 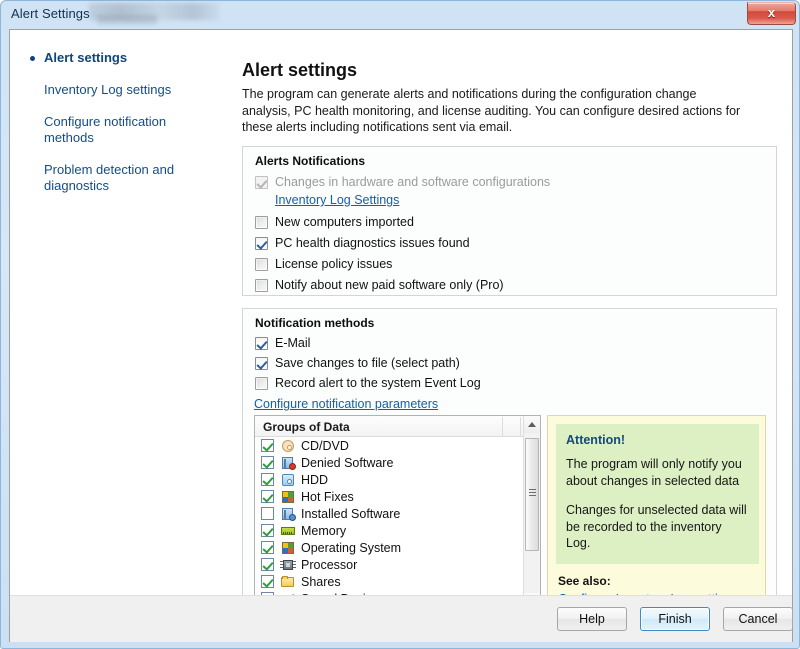 I want to click on checkbox-row-license-policy-issues: License policy issues, so click(x=323, y=264).